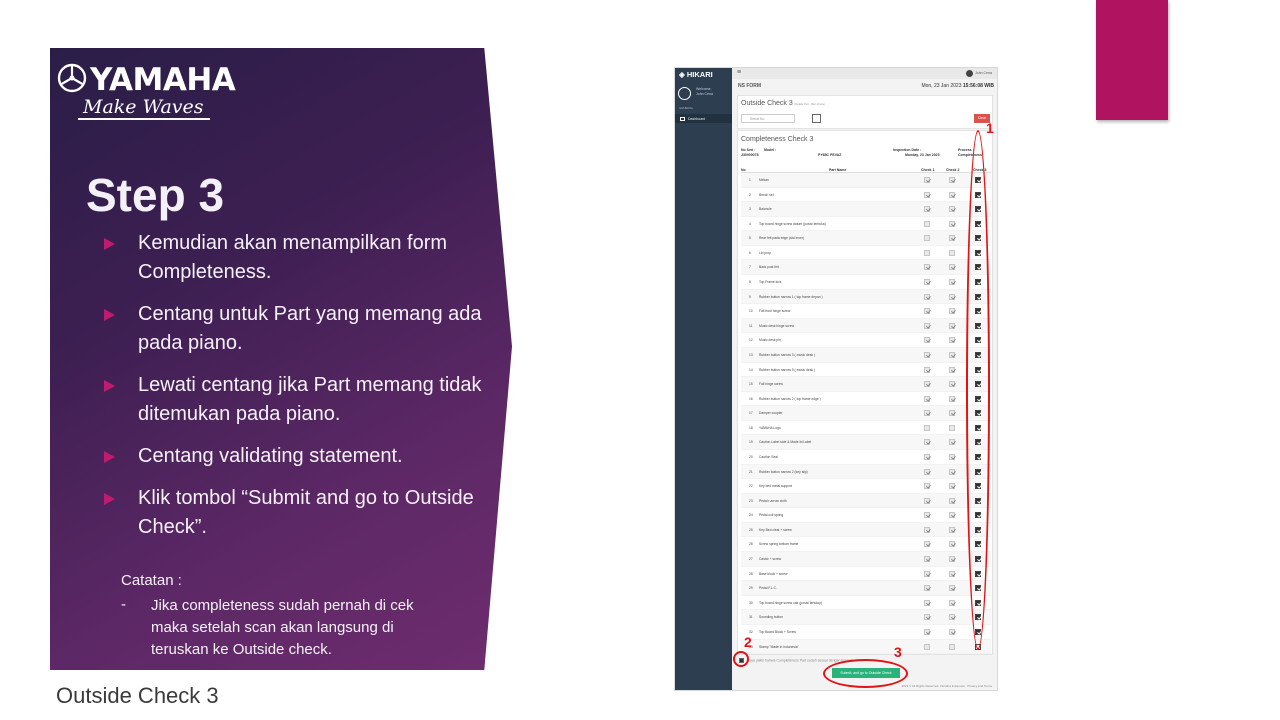 This screenshot has width=1280, height=720. Describe the element at coordinates (866, 355) in the screenshot. I see `table-row: 13 Rubber button narrow 3 ( music desk )` at that location.